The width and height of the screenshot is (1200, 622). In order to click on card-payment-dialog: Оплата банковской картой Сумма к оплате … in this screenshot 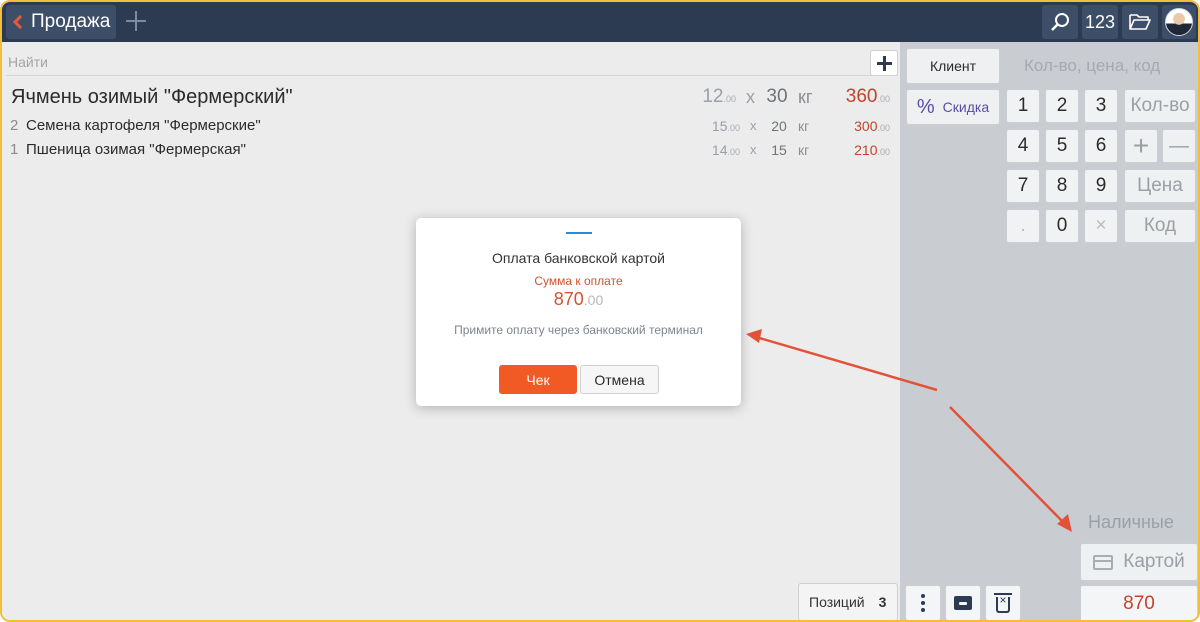, I will do `click(578, 312)`.